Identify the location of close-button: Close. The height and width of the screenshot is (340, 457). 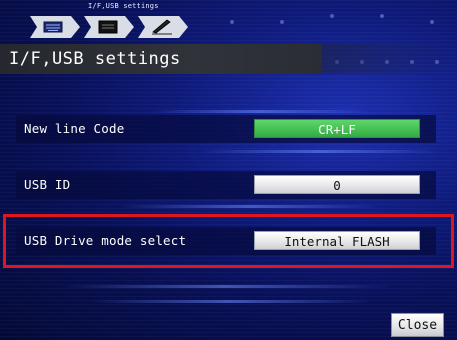
(417, 325).